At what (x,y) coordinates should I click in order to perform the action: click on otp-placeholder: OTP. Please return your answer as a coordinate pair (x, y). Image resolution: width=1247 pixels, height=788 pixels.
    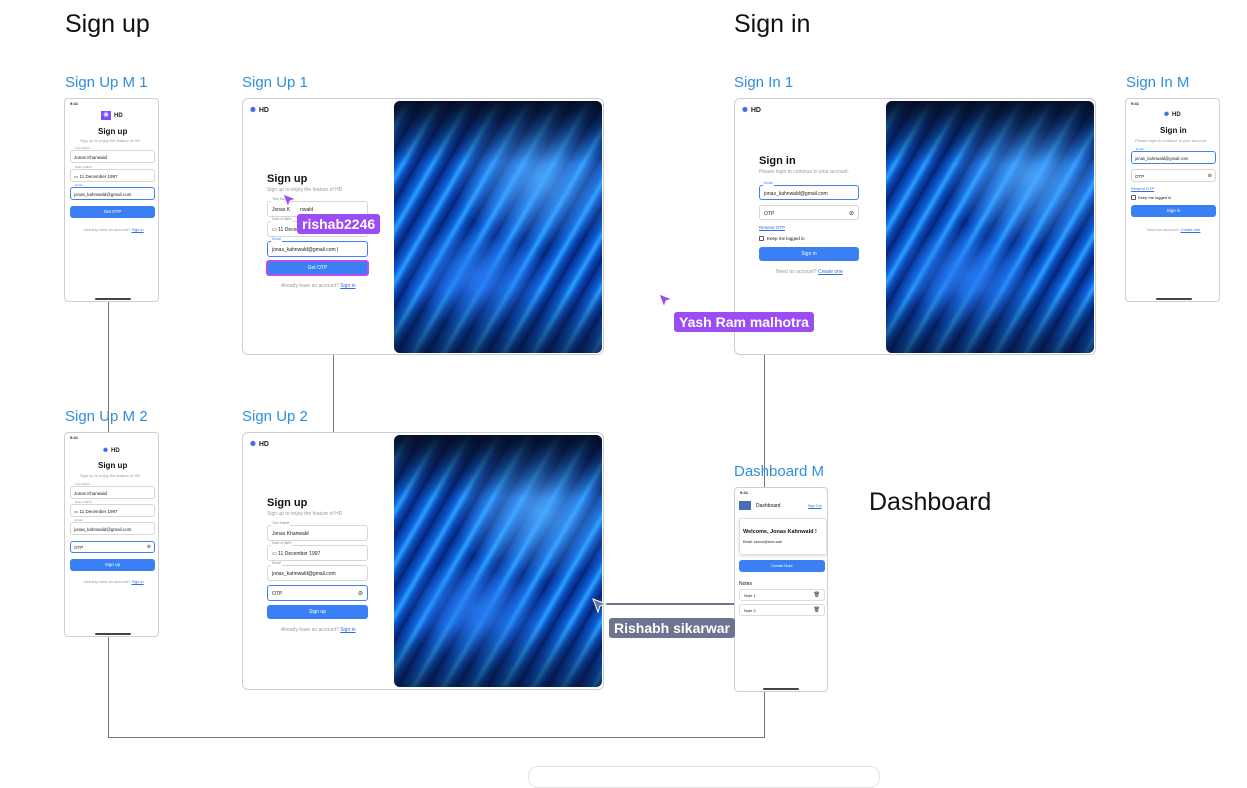
    Looking at the image, I should click on (769, 214).